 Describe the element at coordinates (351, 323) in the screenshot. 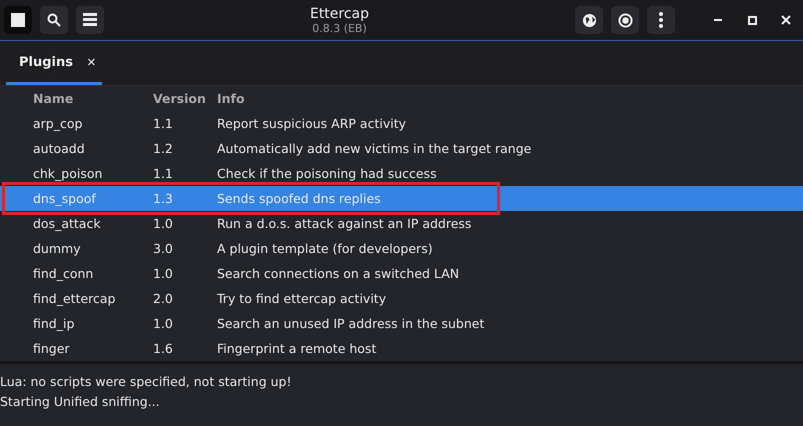

I see `plugin-info: Search an unused IP address in the subnet` at that location.